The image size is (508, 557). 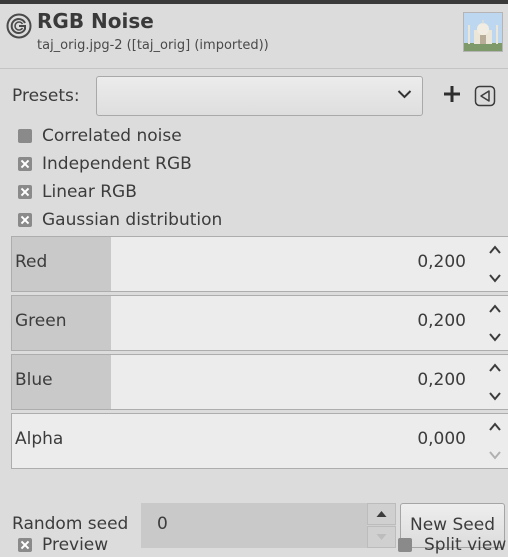 What do you see at coordinates (483, 32) in the screenshot?
I see `image-thumbnail` at bounding box center [483, 32].